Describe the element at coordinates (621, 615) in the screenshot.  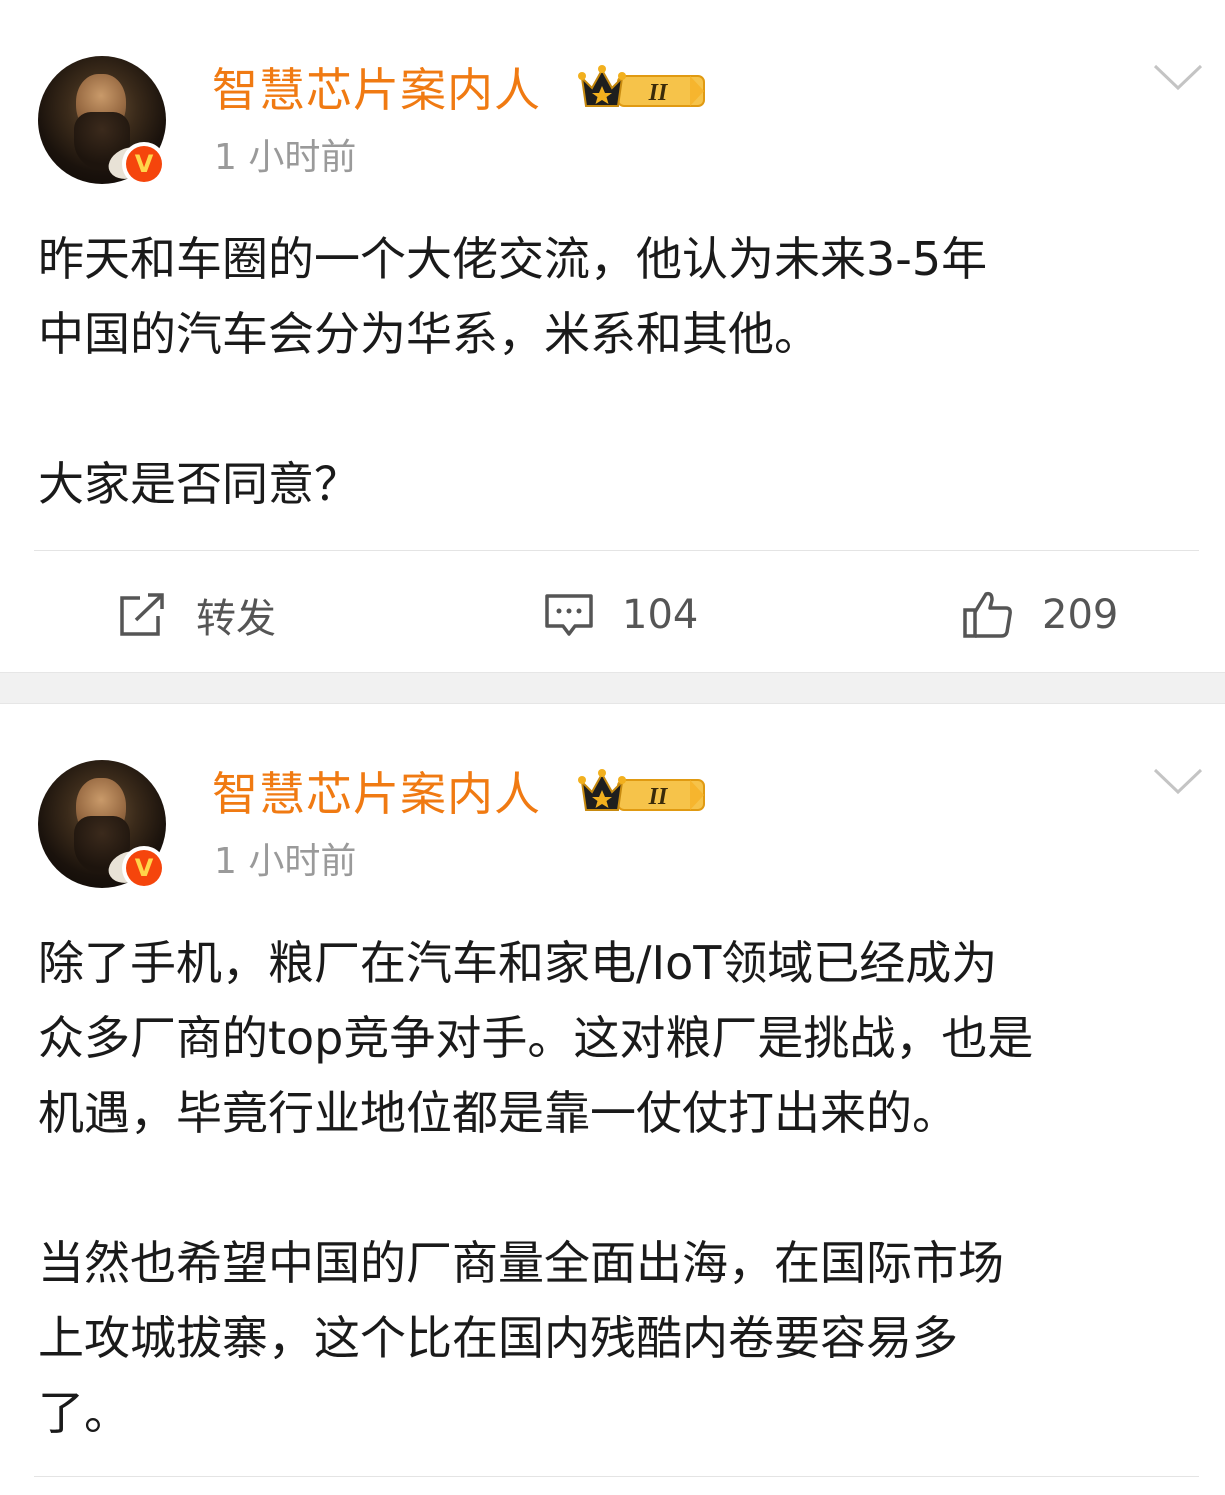
I see `comment-button: 104` at that location.